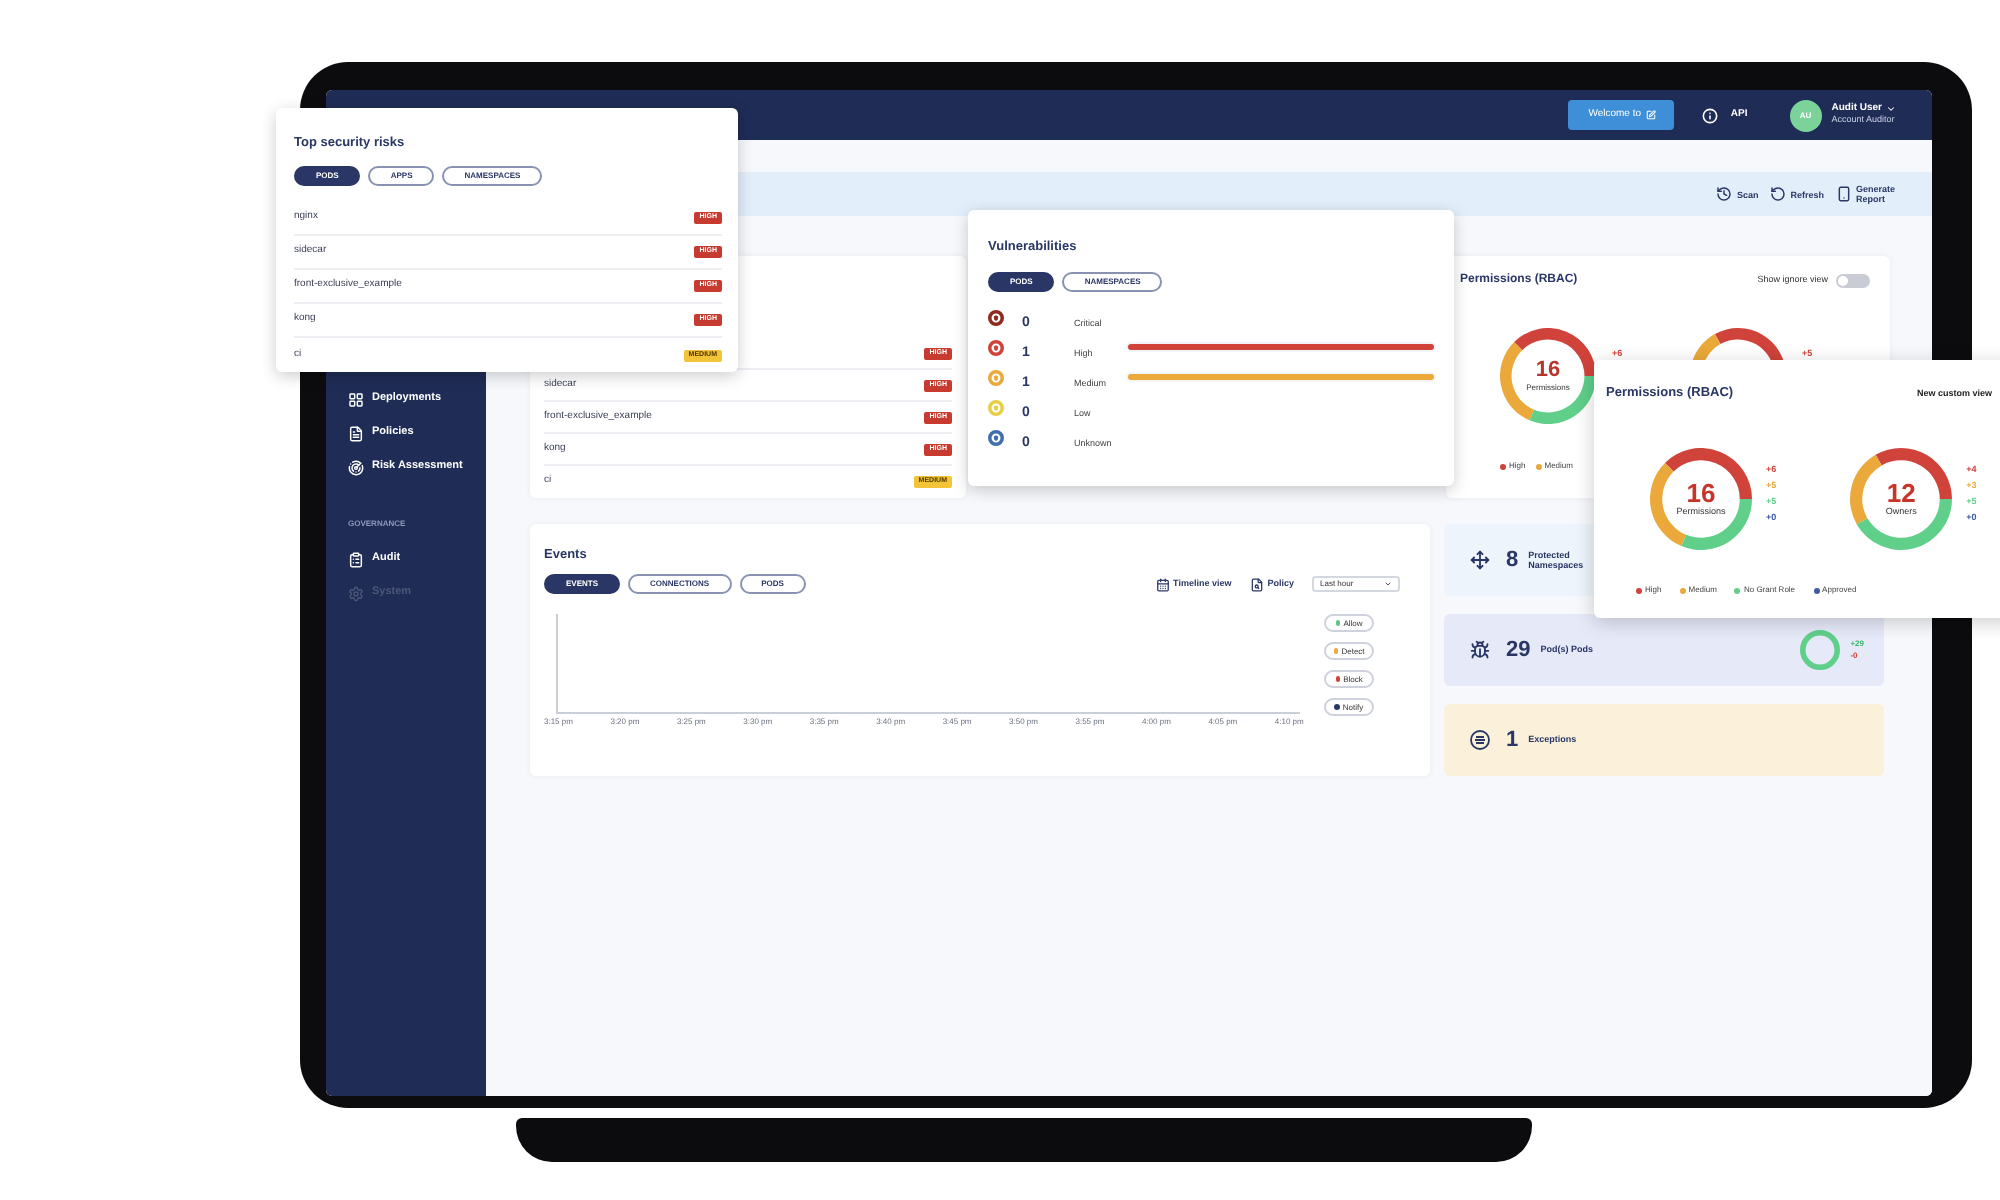 Image resolution: width=2000 pixels, height=1200 pixels. What do you see at coordinates (1710, 115) in the screenshot?
I see `info-icon` at bounding box center [1710, 115].